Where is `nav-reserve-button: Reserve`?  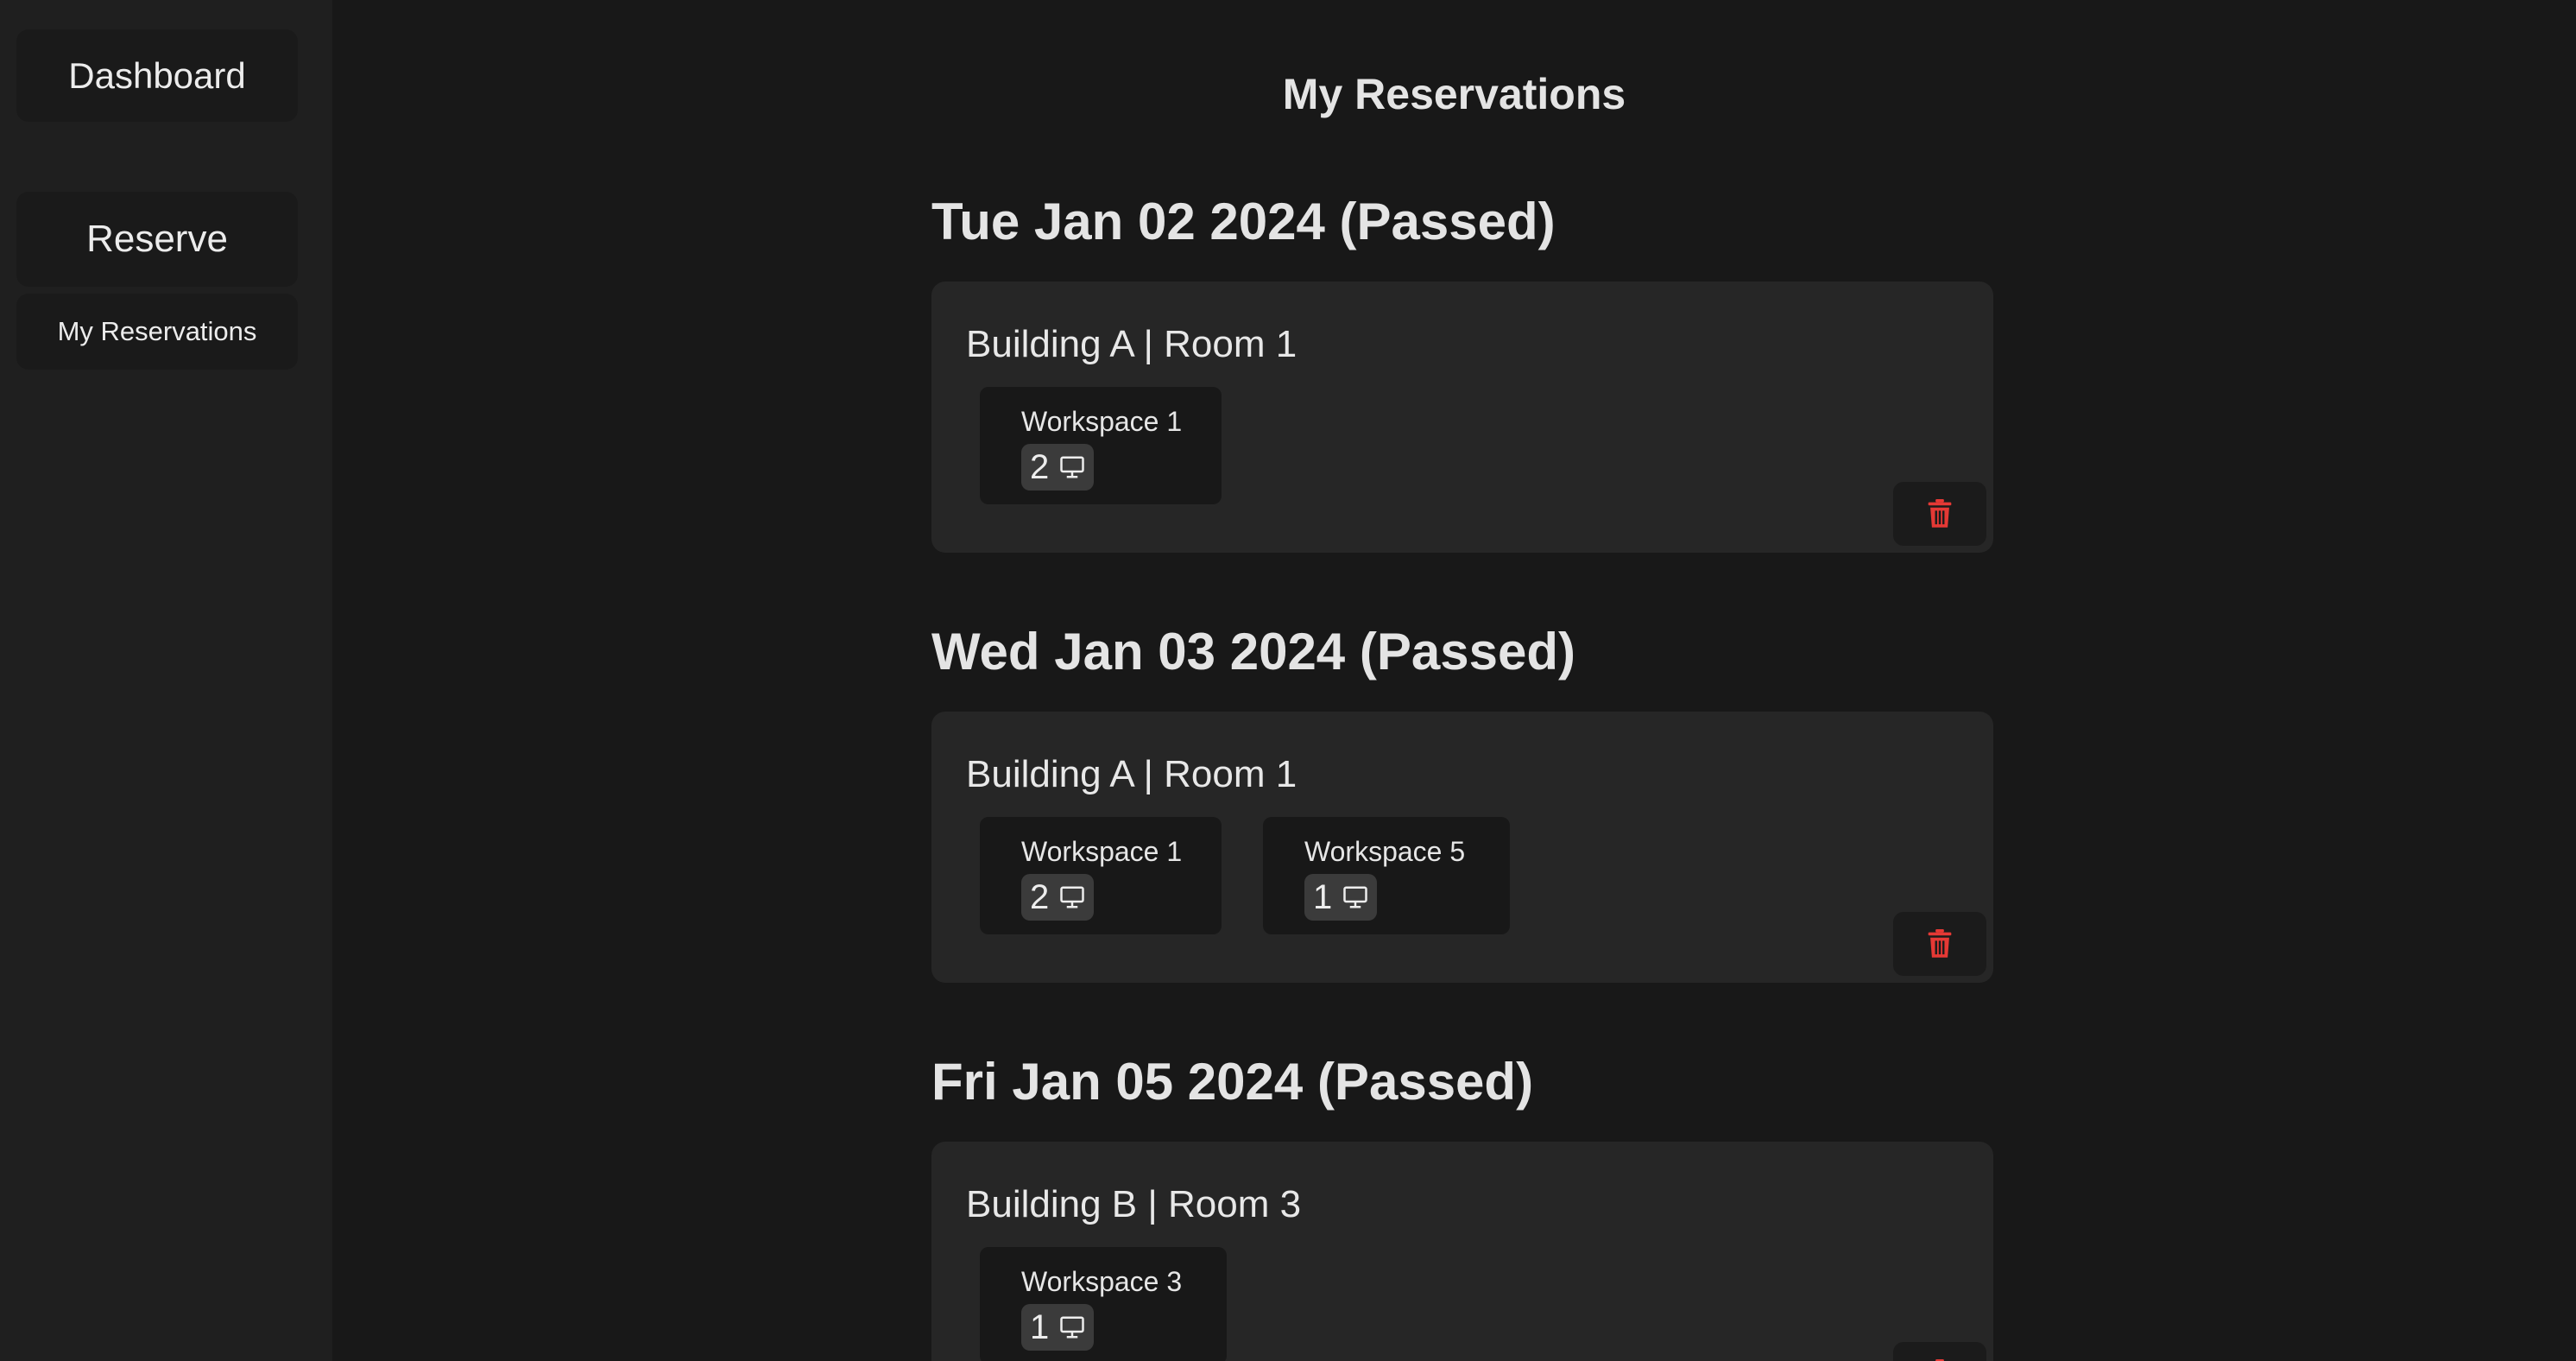 nav-reserve-button: Reserve is located at coordinates (157, 239).